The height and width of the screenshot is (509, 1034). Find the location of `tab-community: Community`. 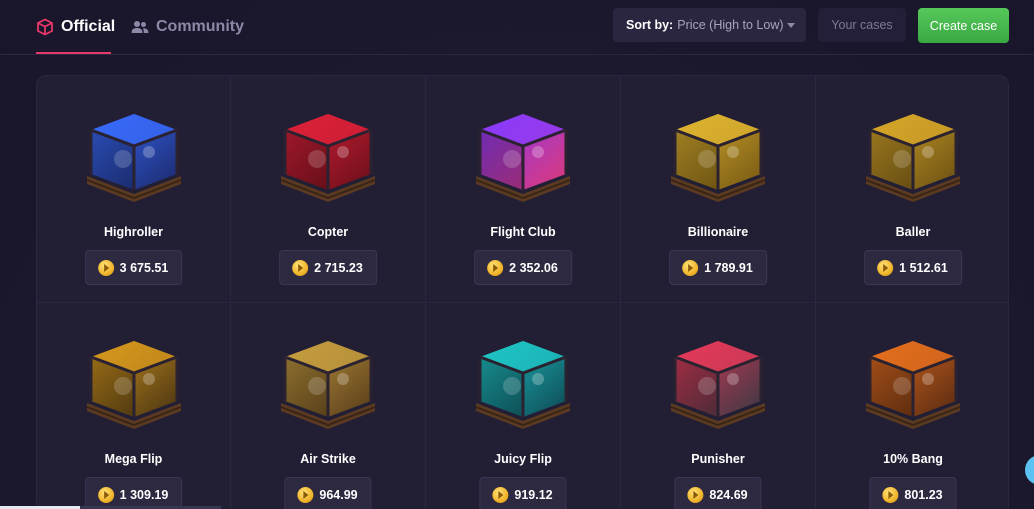

tab-community: Community is located at coordinates (187, 27).